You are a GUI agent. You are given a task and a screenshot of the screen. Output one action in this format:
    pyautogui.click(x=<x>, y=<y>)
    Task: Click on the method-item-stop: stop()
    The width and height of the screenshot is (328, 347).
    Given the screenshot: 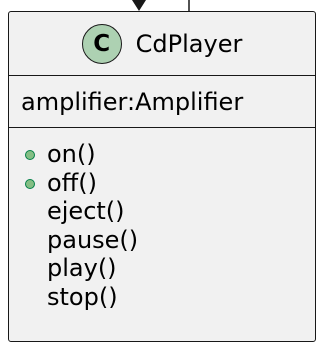 What is the action you would take?
    pyautogui.click(x=162, y=297)
    